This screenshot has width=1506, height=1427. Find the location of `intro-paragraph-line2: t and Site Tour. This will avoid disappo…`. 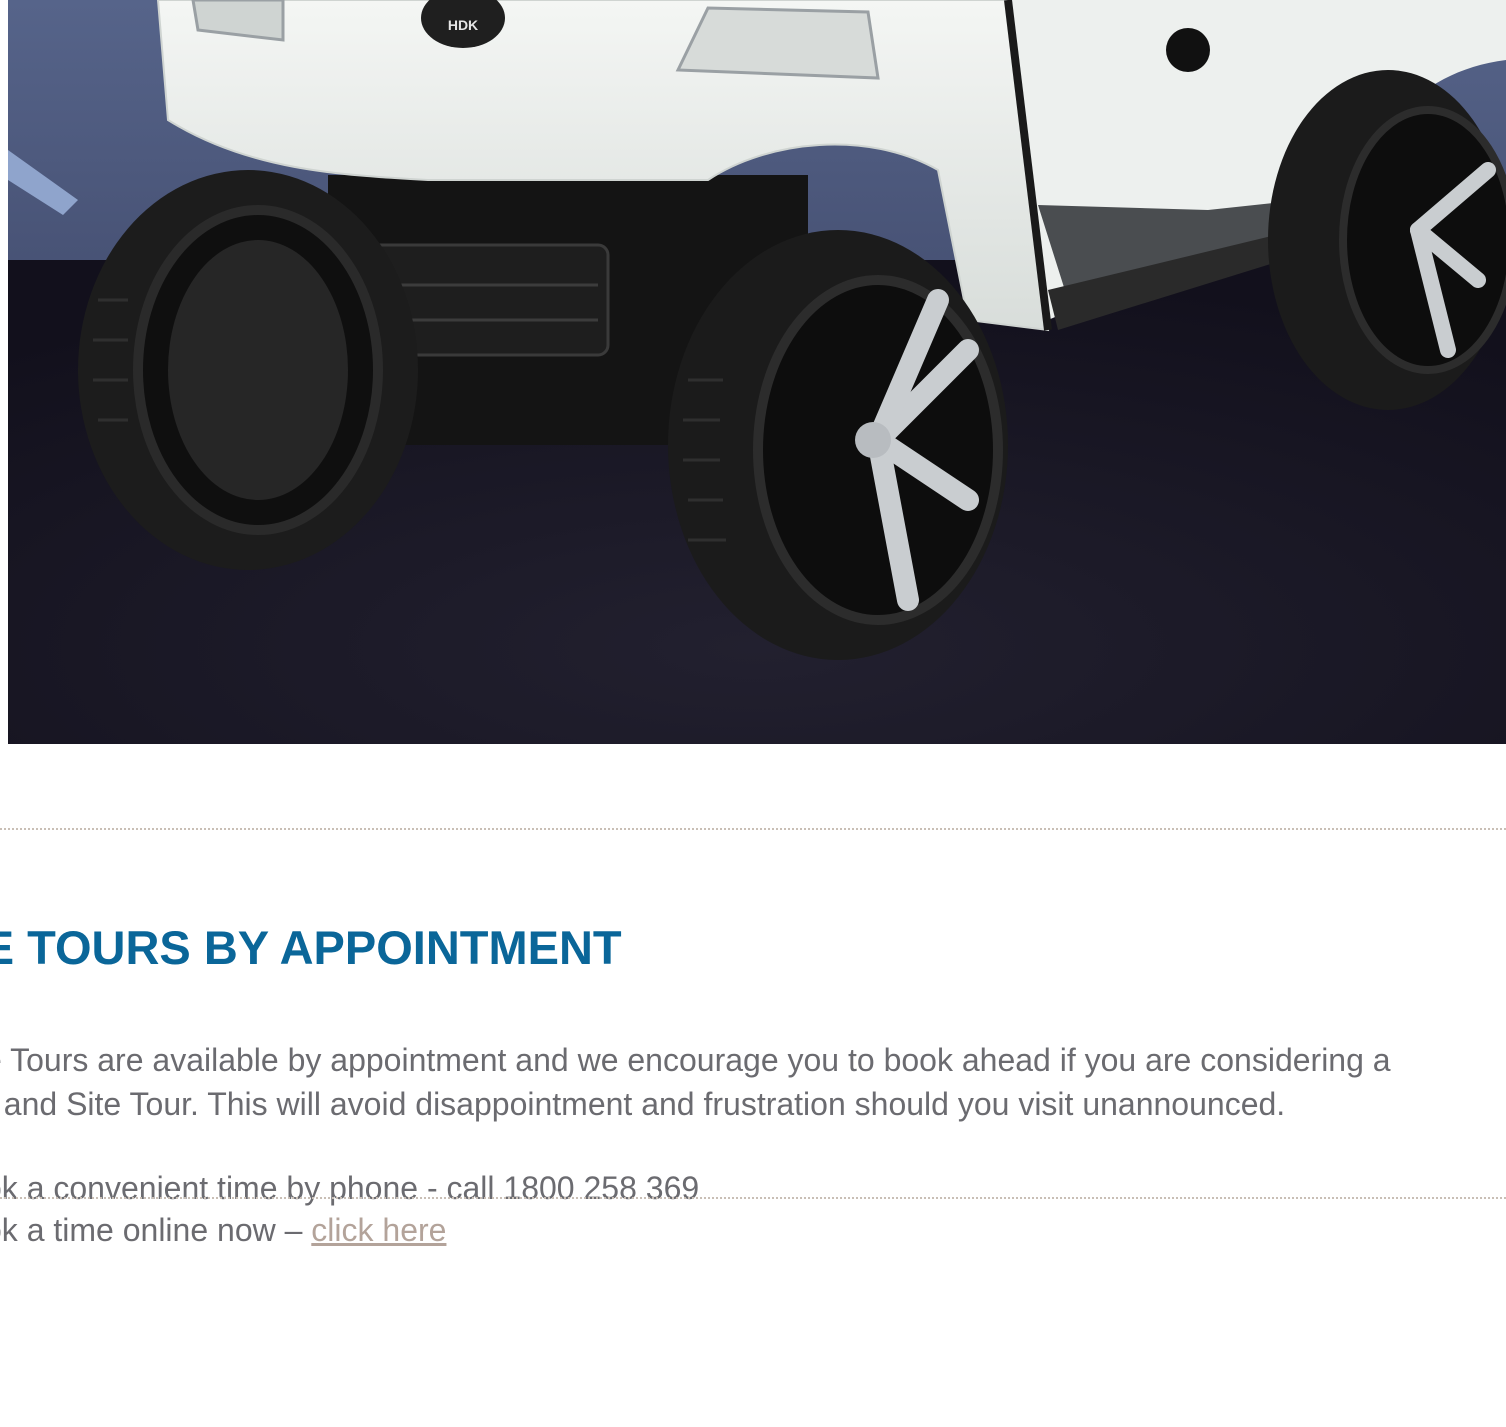

intro-paragraph-line2: t and Site Tour. This will avoid disappo… is located at coordinates (643, 1104).